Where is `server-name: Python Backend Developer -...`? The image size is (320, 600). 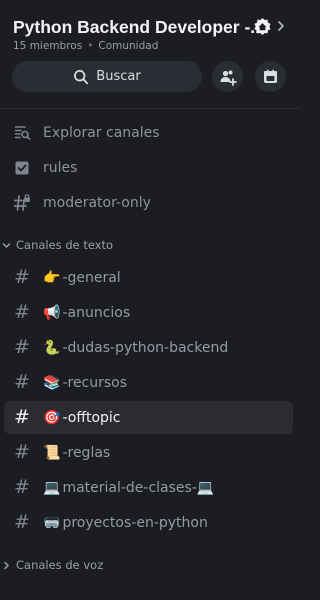
server-name: Python Backend Developer -... is located at coordinates (139, 27).